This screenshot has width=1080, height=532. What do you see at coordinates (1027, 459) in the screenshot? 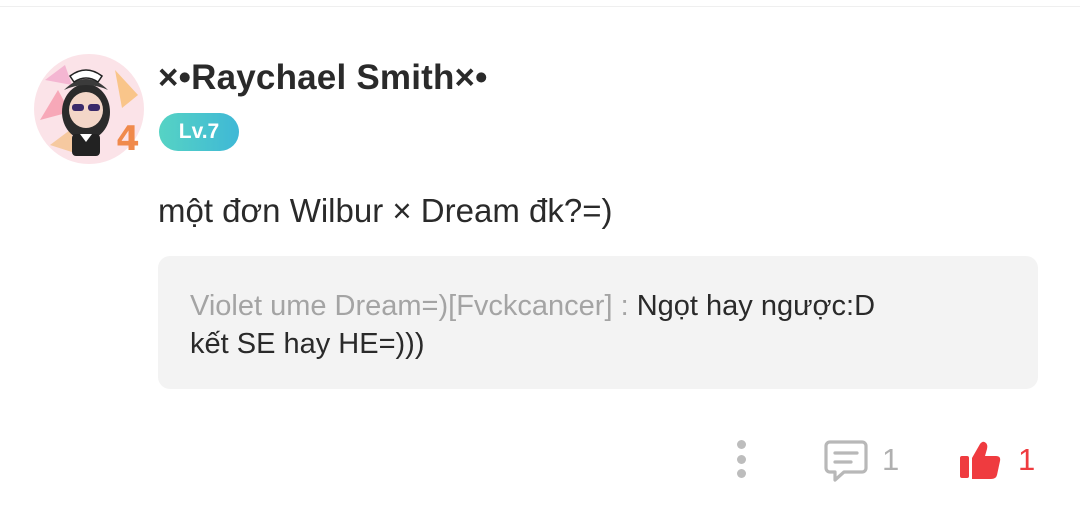
I see `like-count: 1` at bounding box center [1027, 459].